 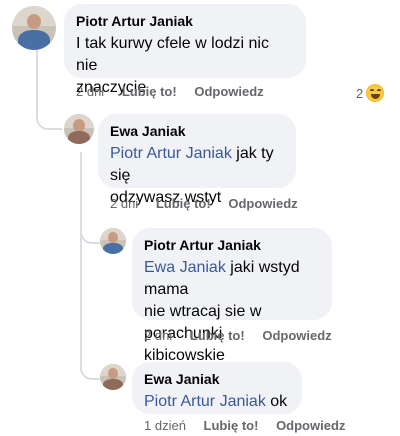 I want to click on comment-time: 1 dzień, so click(x=165, y=425).